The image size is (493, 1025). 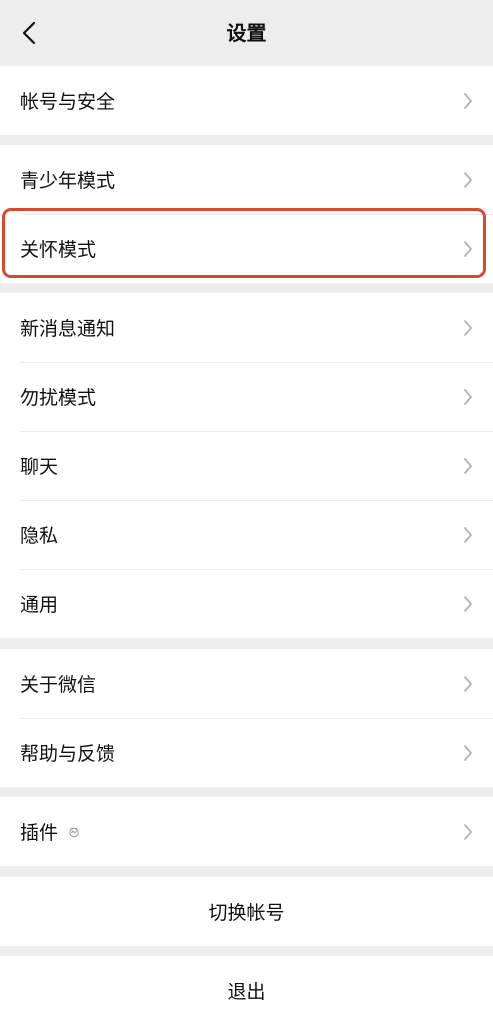 I want to click on settings-item-teen-mode: 青少年模式, so click(x=246, y=179).